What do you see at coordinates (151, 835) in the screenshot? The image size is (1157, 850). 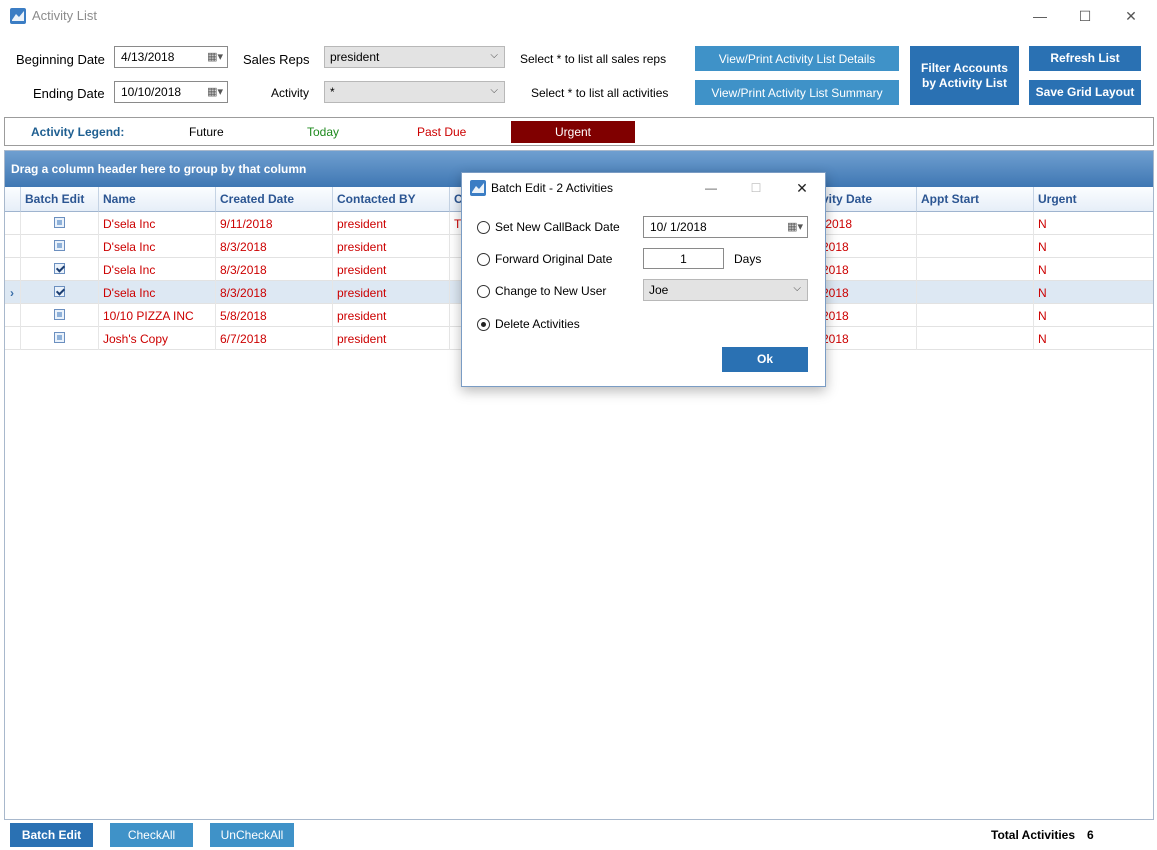 I see `check-all-button: CheckAll` at bounding box center [151, 835].